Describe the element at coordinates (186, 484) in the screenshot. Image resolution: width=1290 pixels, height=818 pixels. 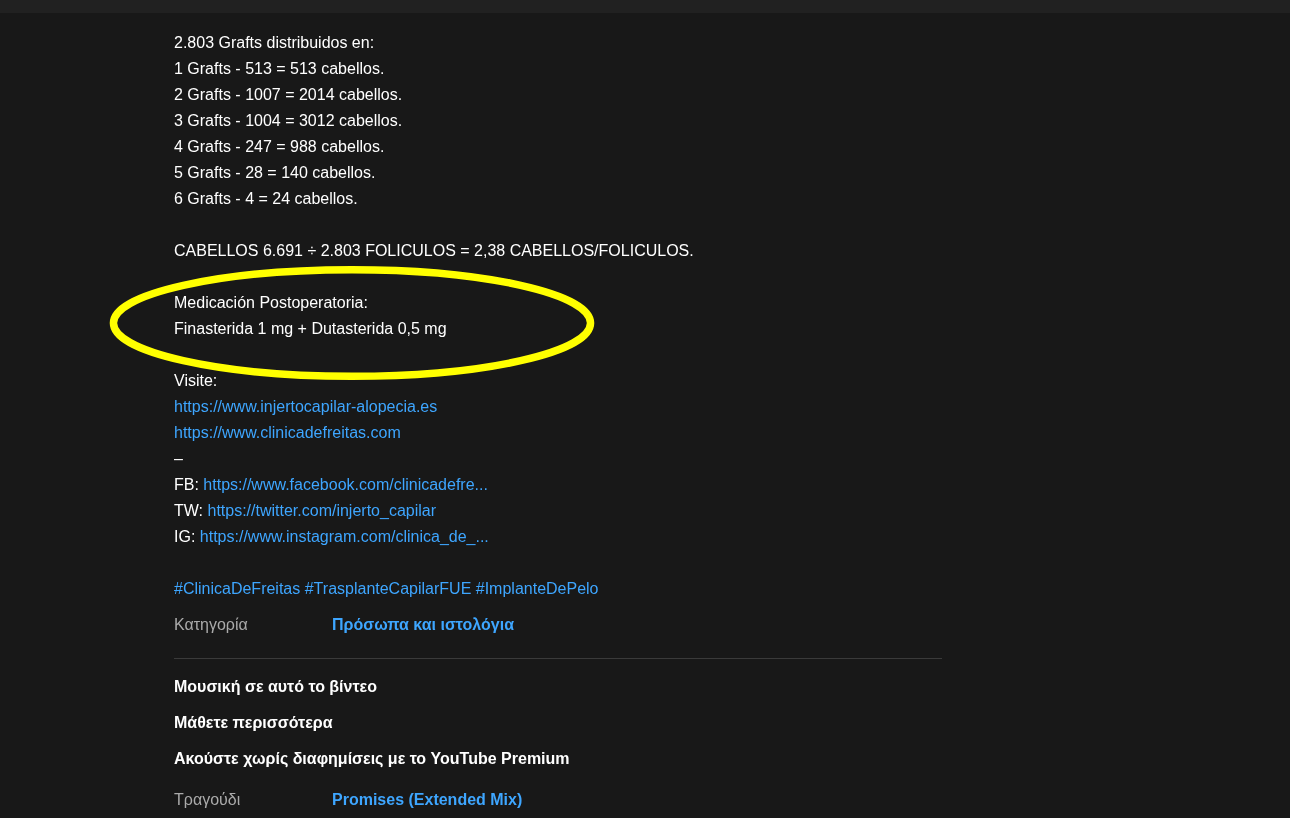
I see `link-label: FB:` at that location.